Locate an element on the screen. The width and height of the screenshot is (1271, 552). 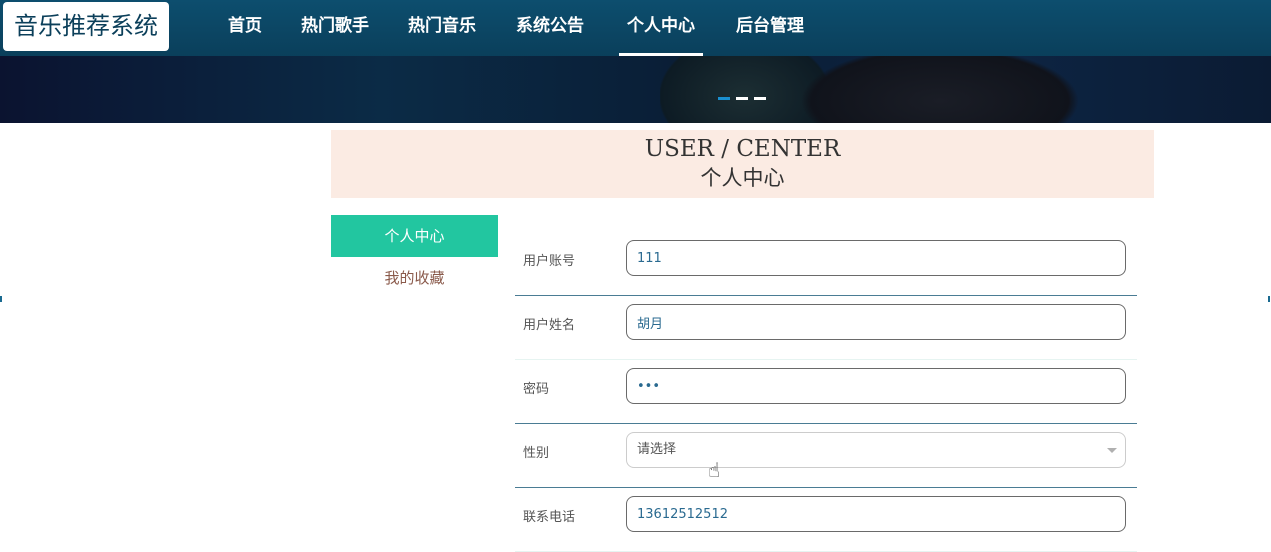
form-row-gender: 性别 请选择 is located at coordinates (826, 456).